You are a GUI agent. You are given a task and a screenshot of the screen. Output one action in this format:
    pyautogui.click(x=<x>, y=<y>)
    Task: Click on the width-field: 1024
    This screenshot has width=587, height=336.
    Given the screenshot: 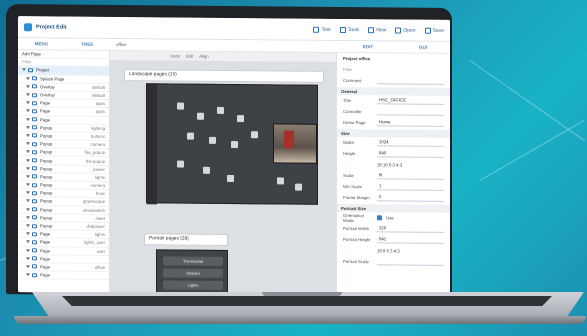 What is the action you would take?
    pyautogui.click(x=410, y=143)
    